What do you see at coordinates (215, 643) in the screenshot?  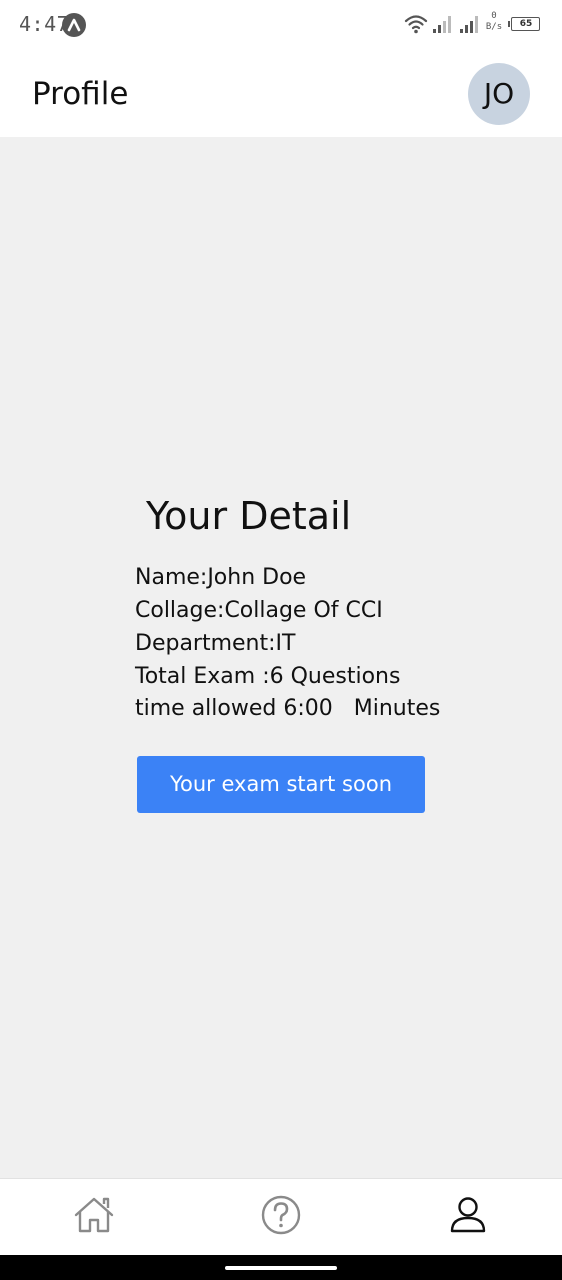 I see `student-department: Department:IT` at bounding box center [215, 643].